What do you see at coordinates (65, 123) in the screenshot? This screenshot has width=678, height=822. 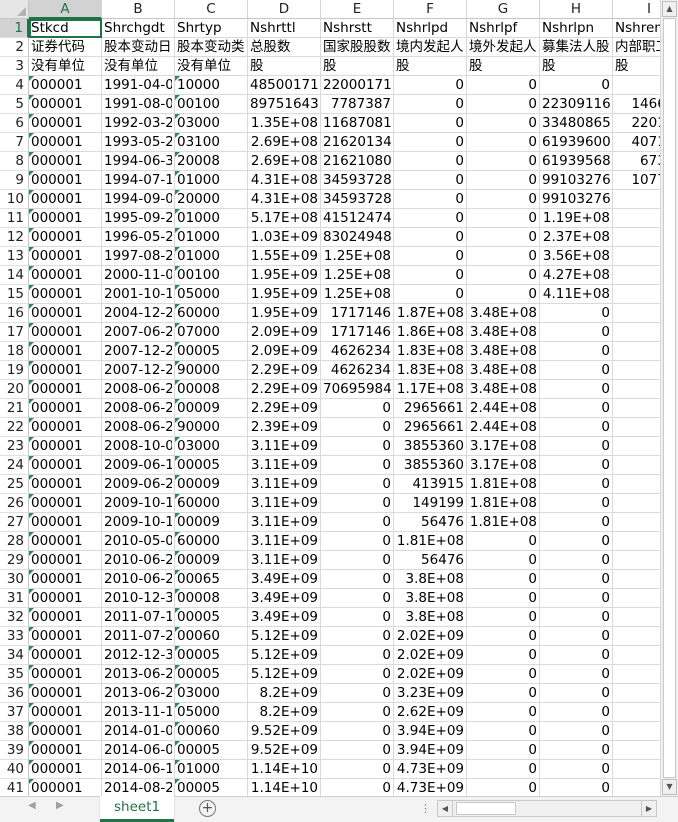 I see `cell-a6: 000001` at bounding box center [65, 123].